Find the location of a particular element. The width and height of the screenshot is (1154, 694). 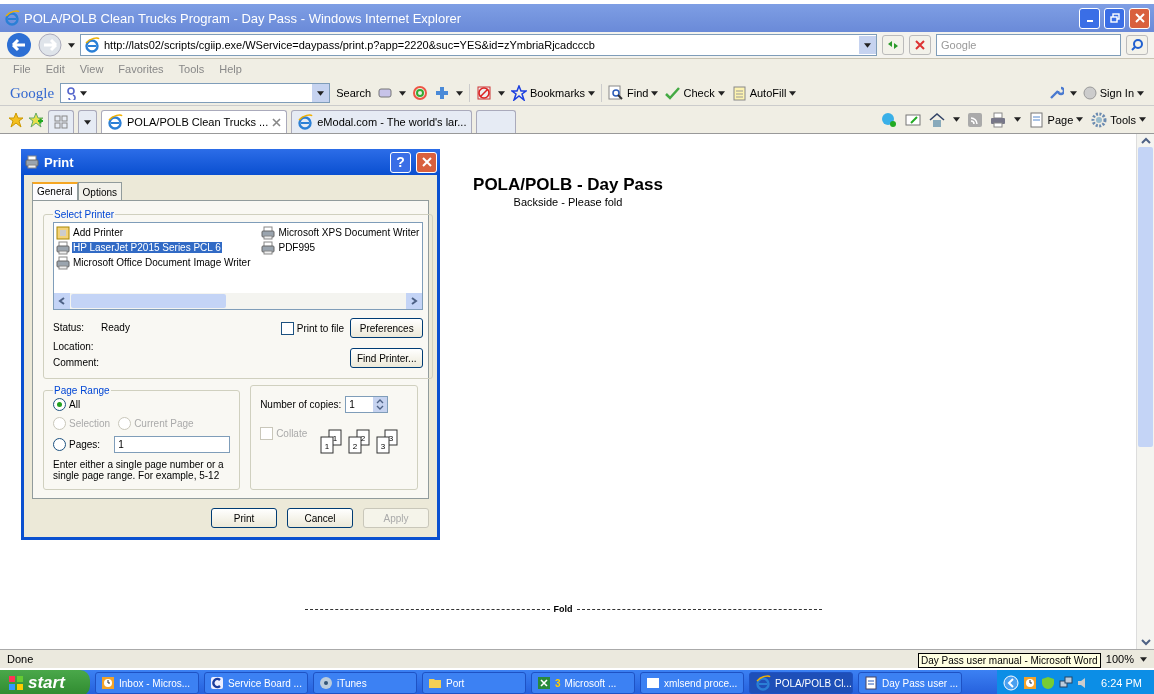

zoom-level: 100% is located at coordinates (1119, 659).